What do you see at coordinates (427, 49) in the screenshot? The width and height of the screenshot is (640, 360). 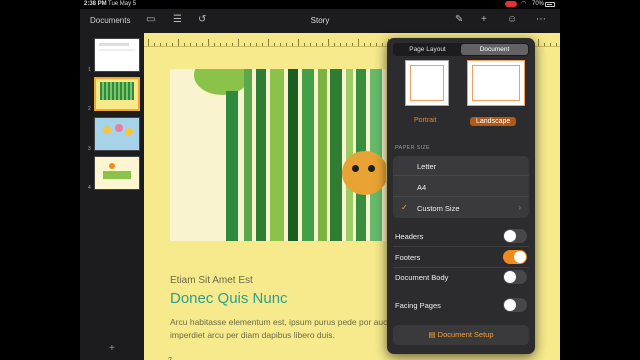 I see `tab-page-layout: Page Layout` at bounding box center [427, 49].